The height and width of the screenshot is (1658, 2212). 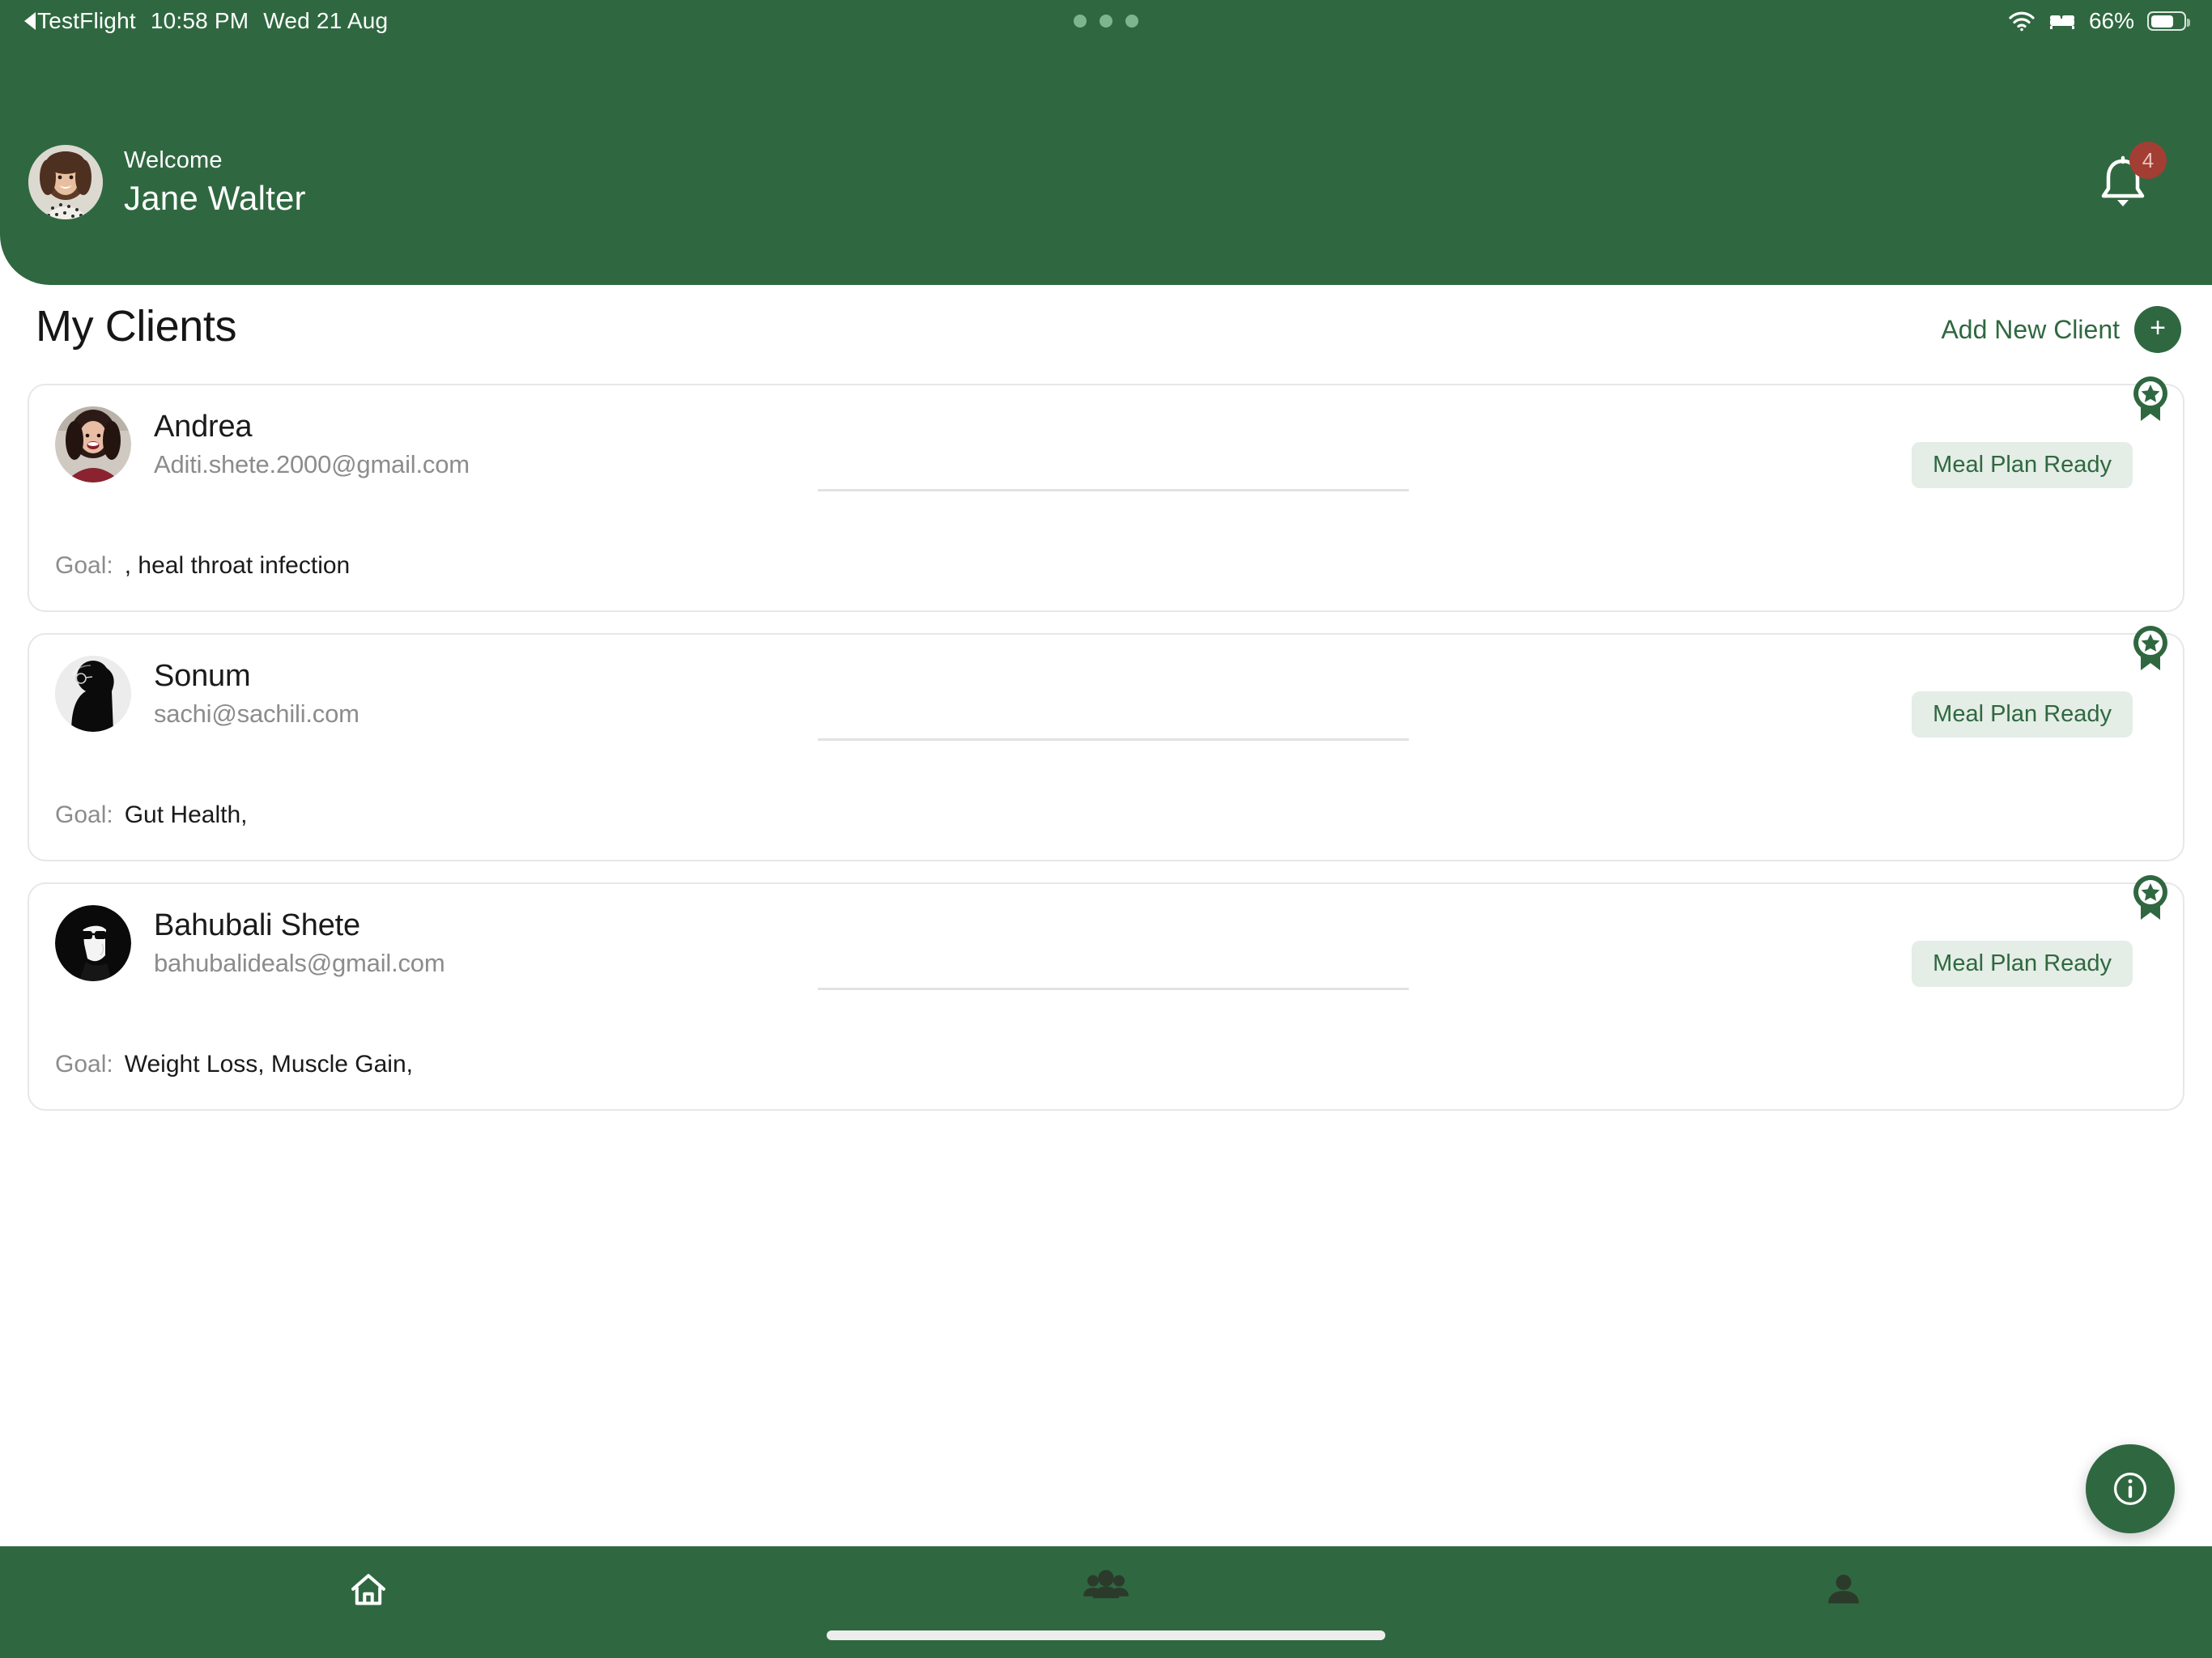 I want to click on client-goal: Goal: , heal throat infection, so click(x=203, y=566).